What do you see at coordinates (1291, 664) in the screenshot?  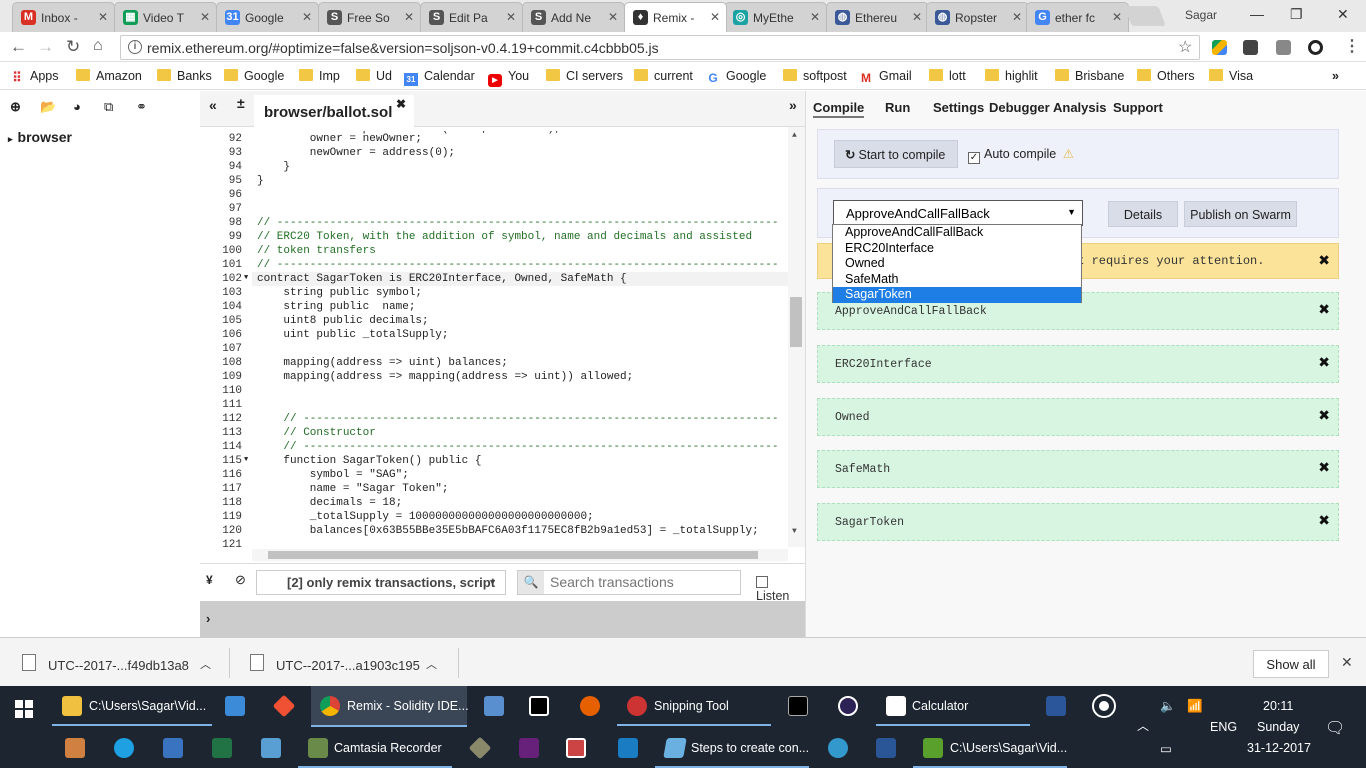 I see `show-all-button: Show all` at bounding box center [1291, 664].